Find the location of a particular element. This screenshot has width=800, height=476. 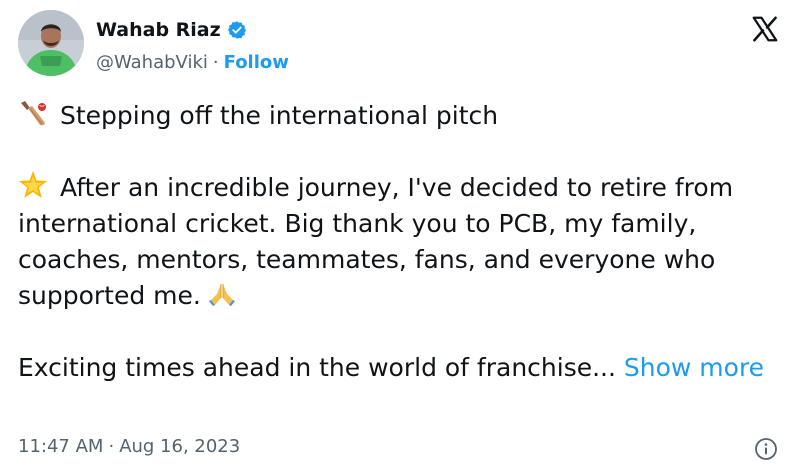

info-icon is located at coordinates (766, 449).